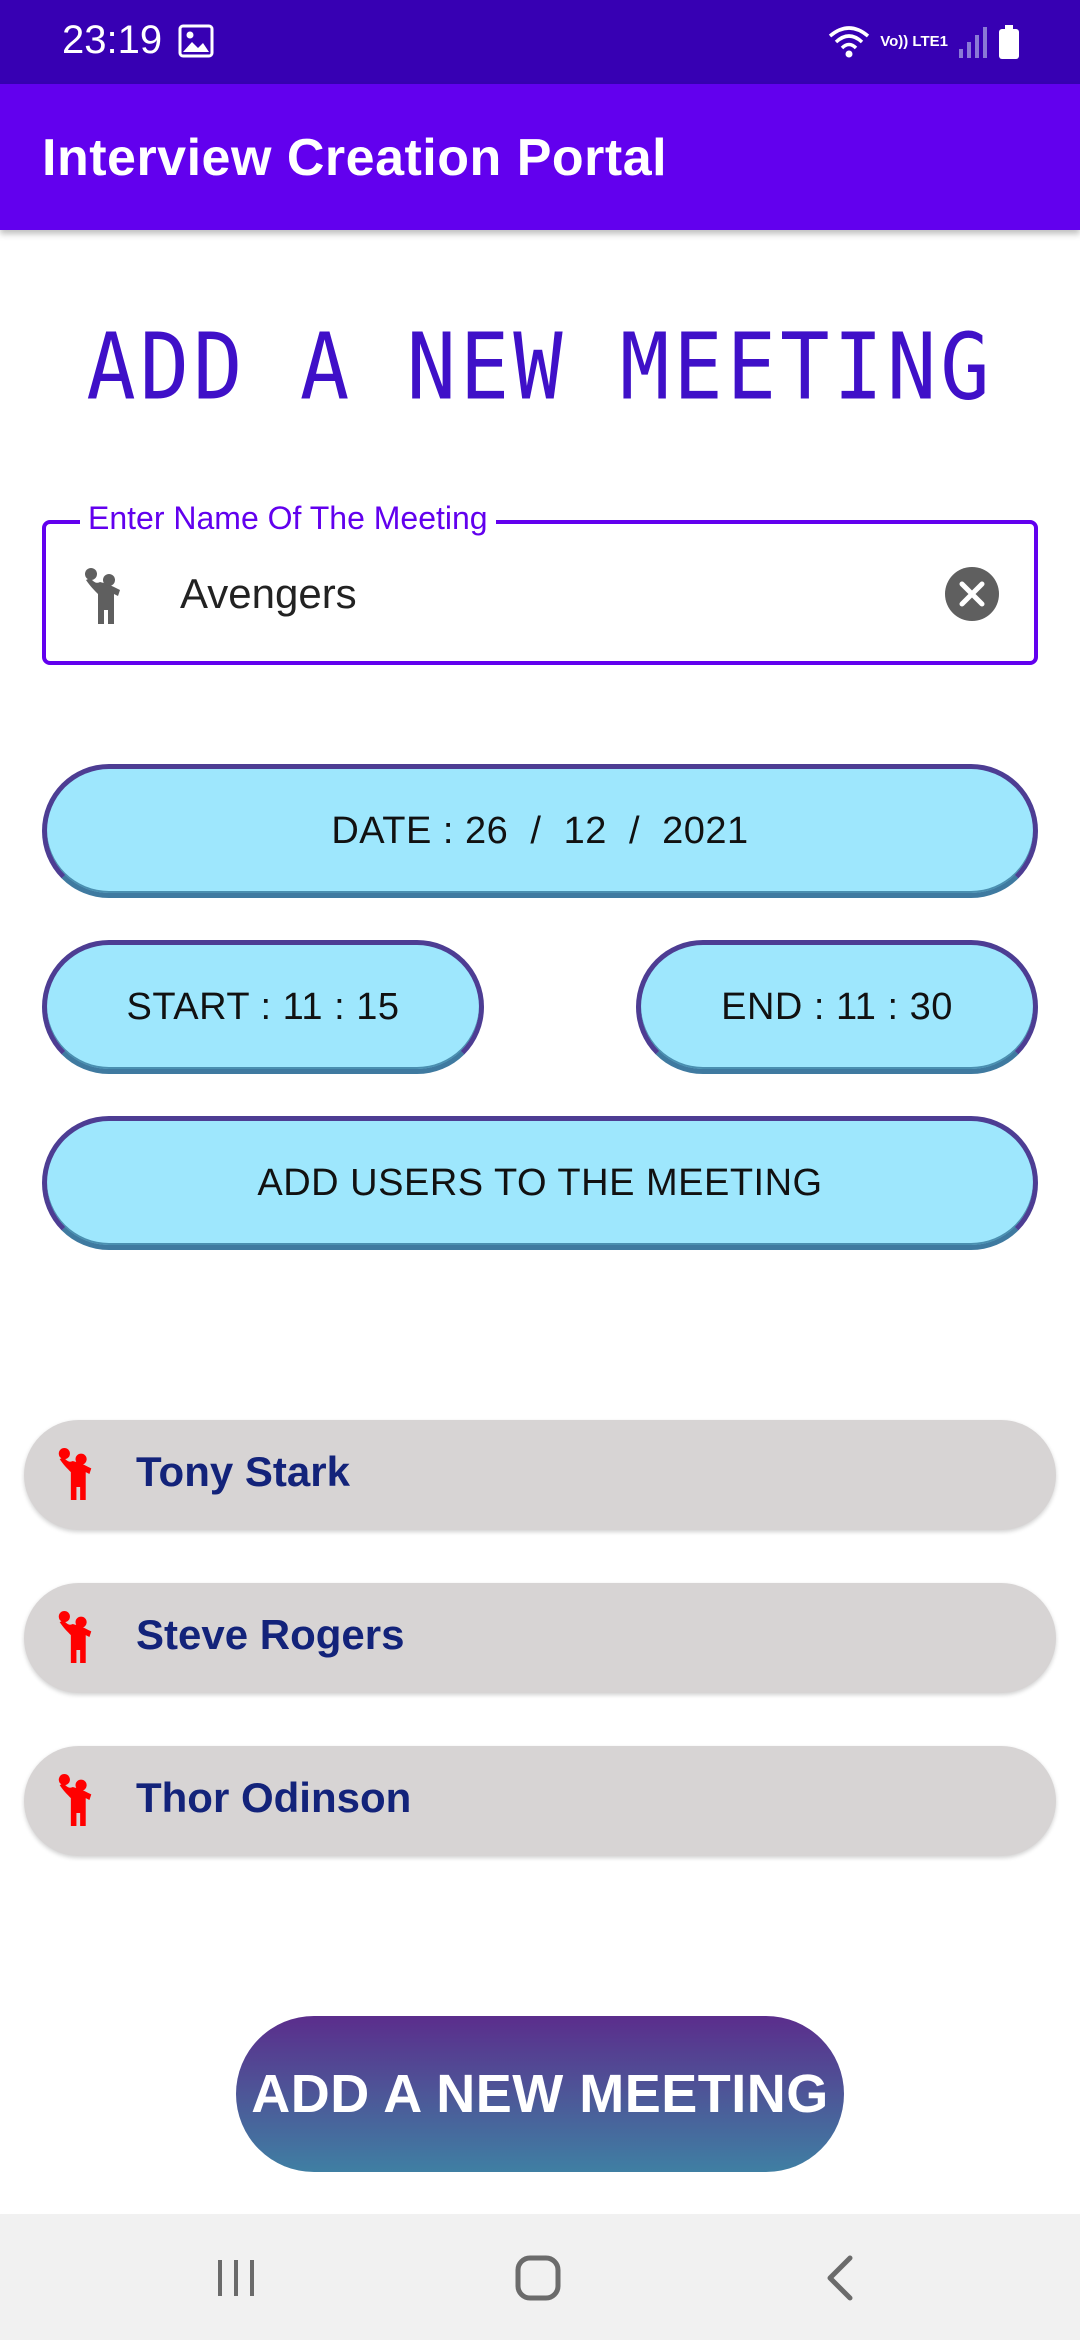 Image resolution: width=1080 pixels, height=2340 pixels. Describe the element at coordinates (560, 594) in the screenshot. I see `meeting-name-input` at that location.